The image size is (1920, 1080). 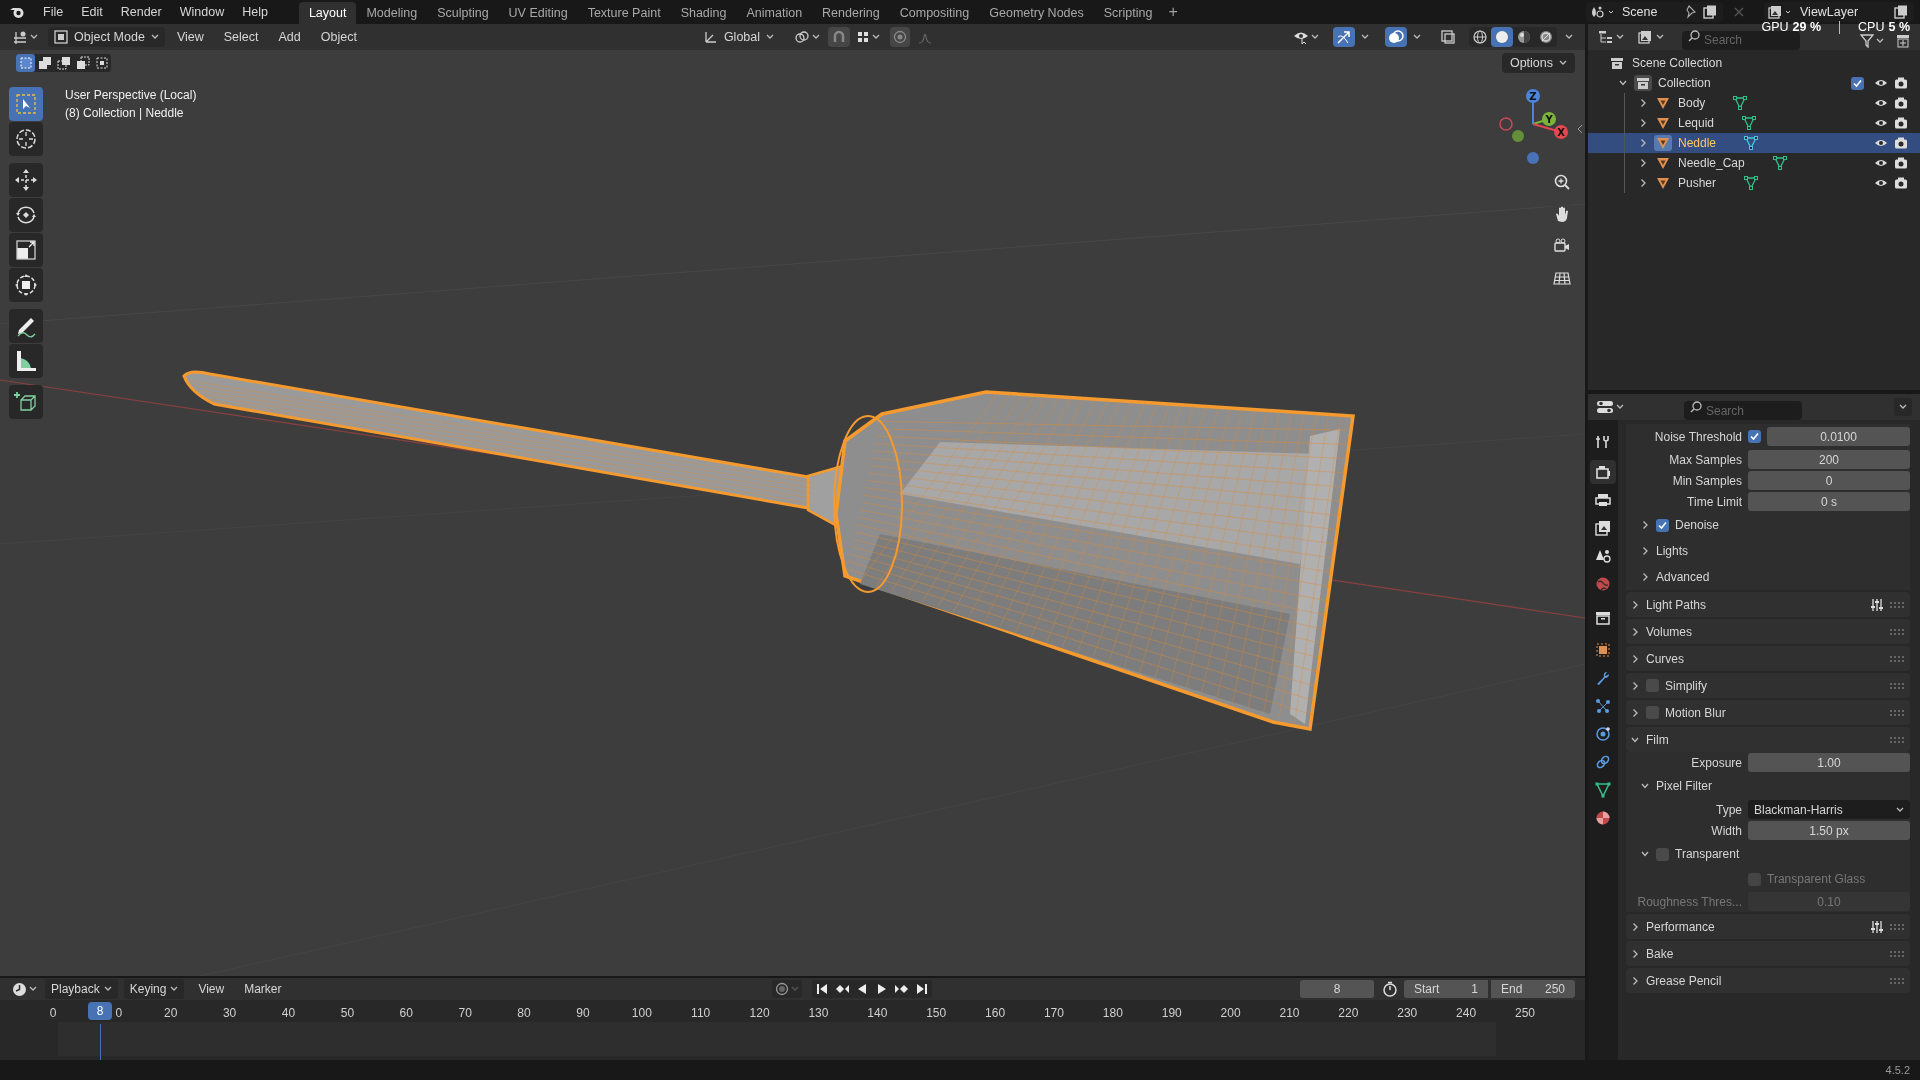 I want to click on number-field: 200, so click(x=1829, y=459).